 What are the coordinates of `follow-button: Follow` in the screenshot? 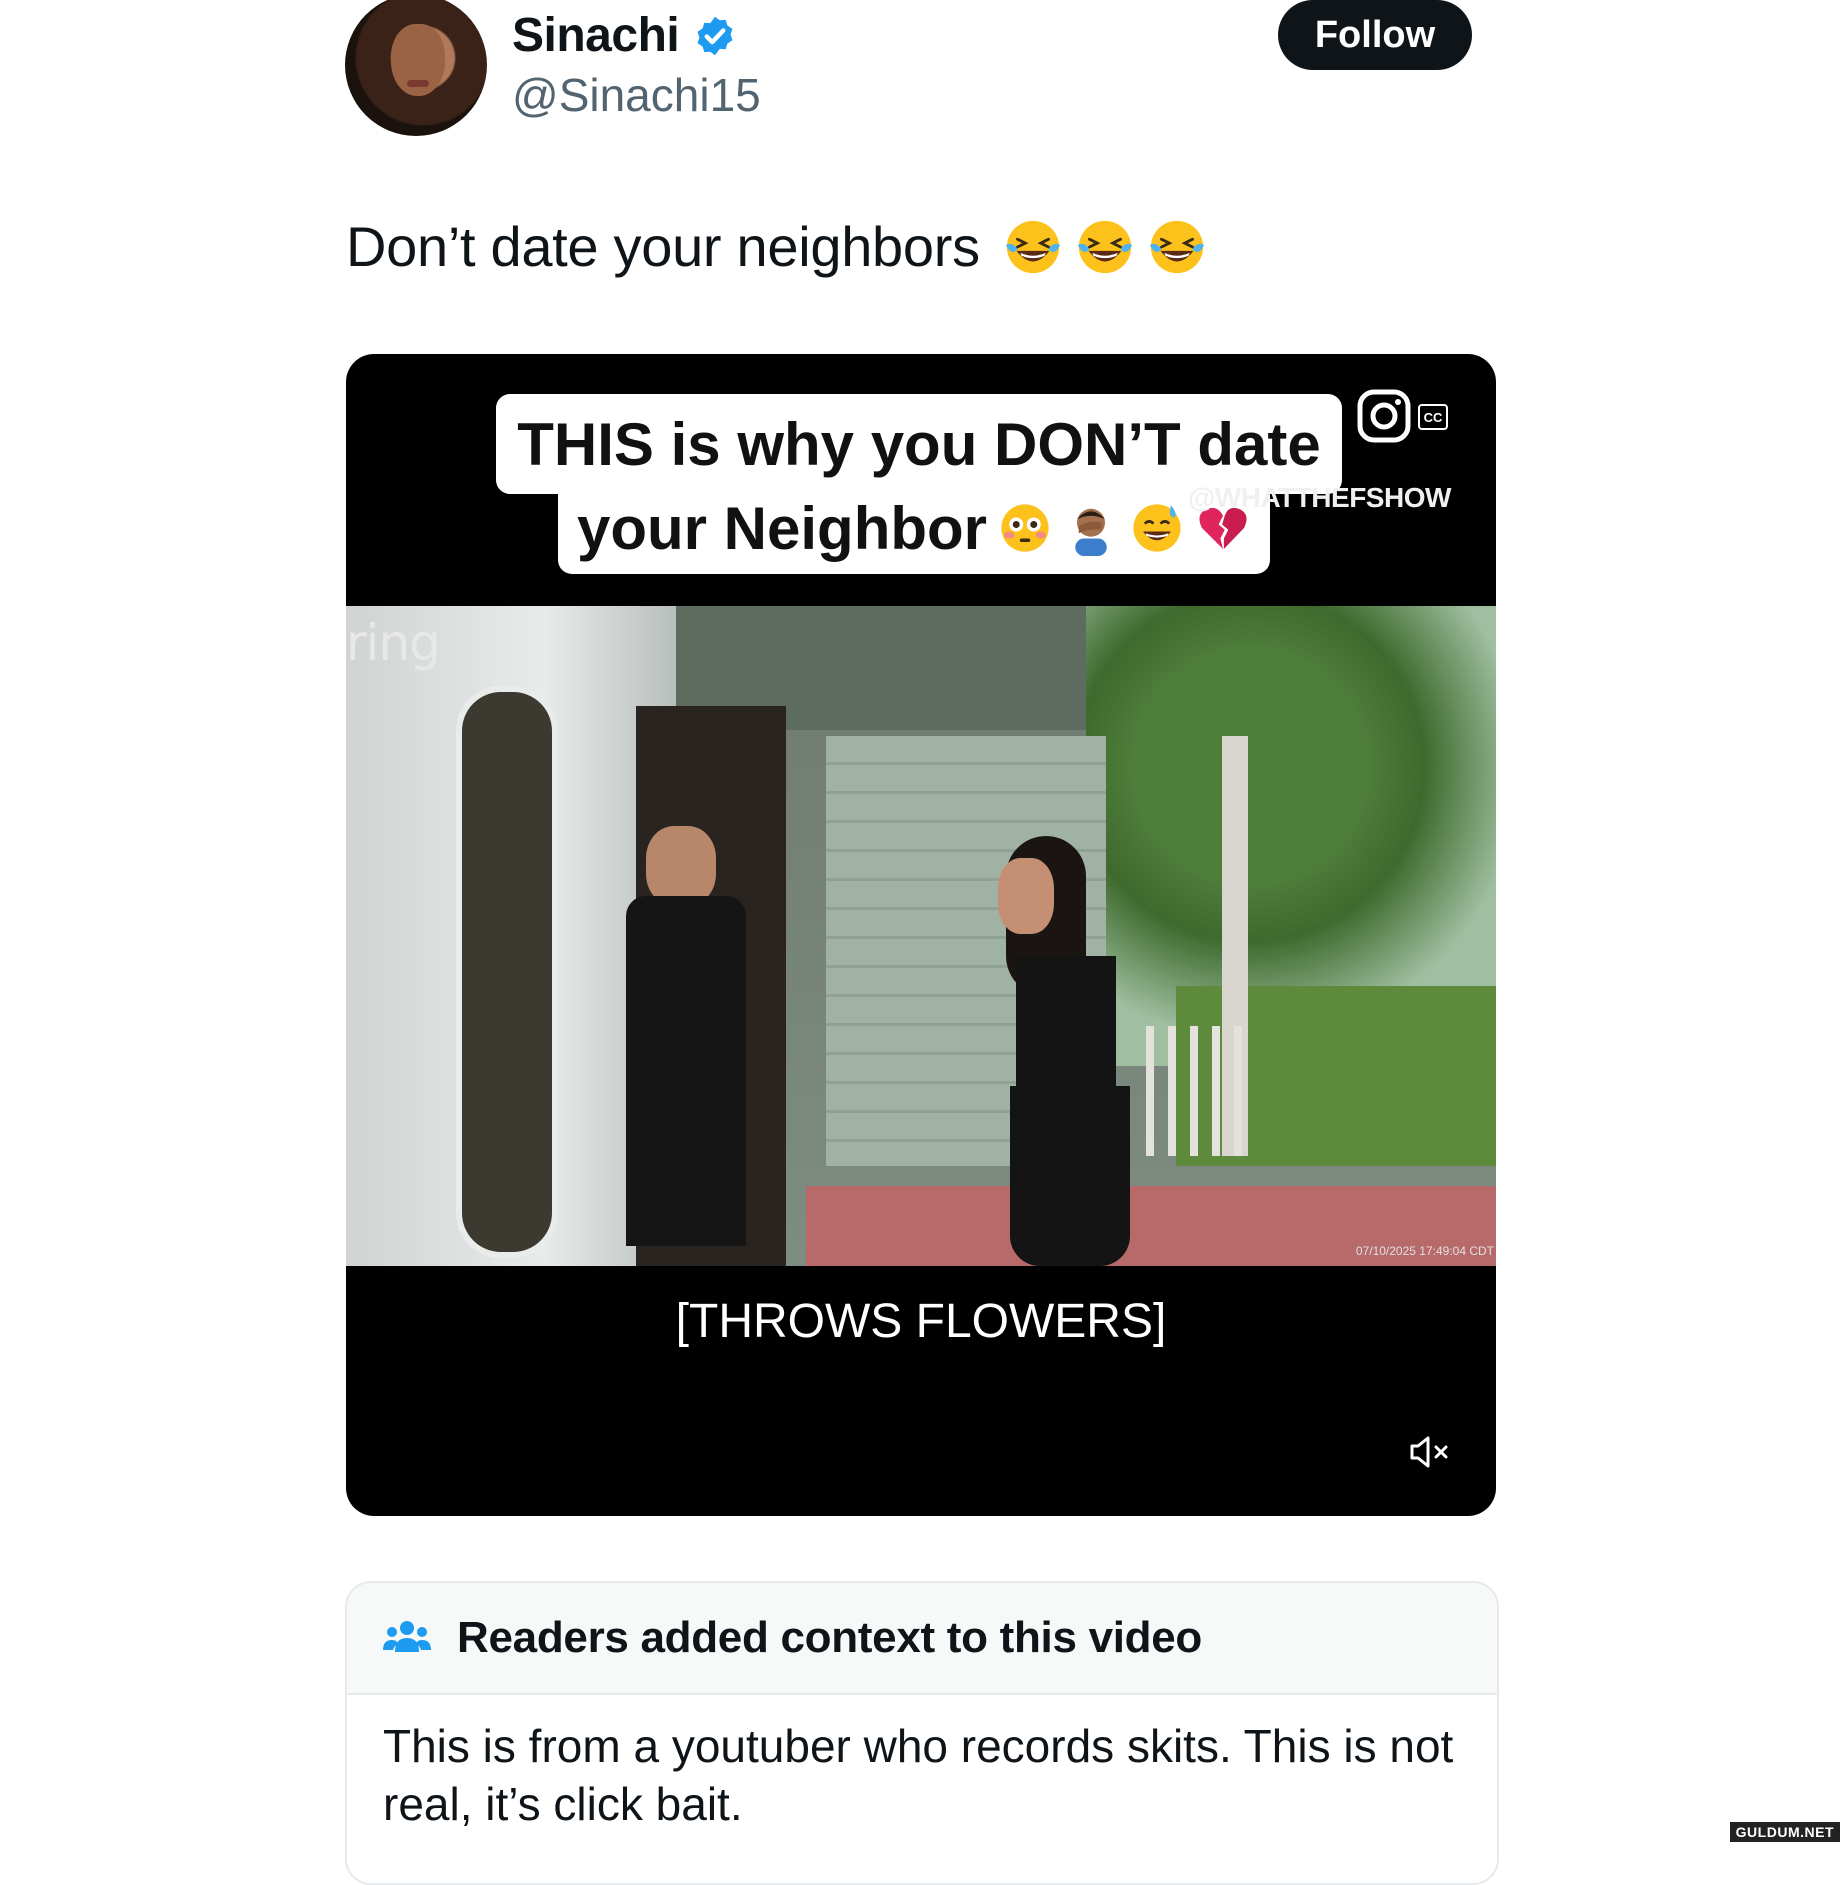 It's located at (1375, 35).